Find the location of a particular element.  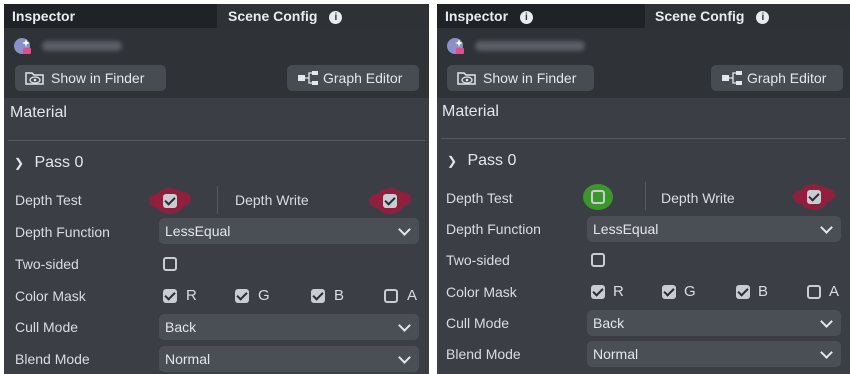

tab-bar: Inspector Scene Config i is located at coordinates (216, 16).